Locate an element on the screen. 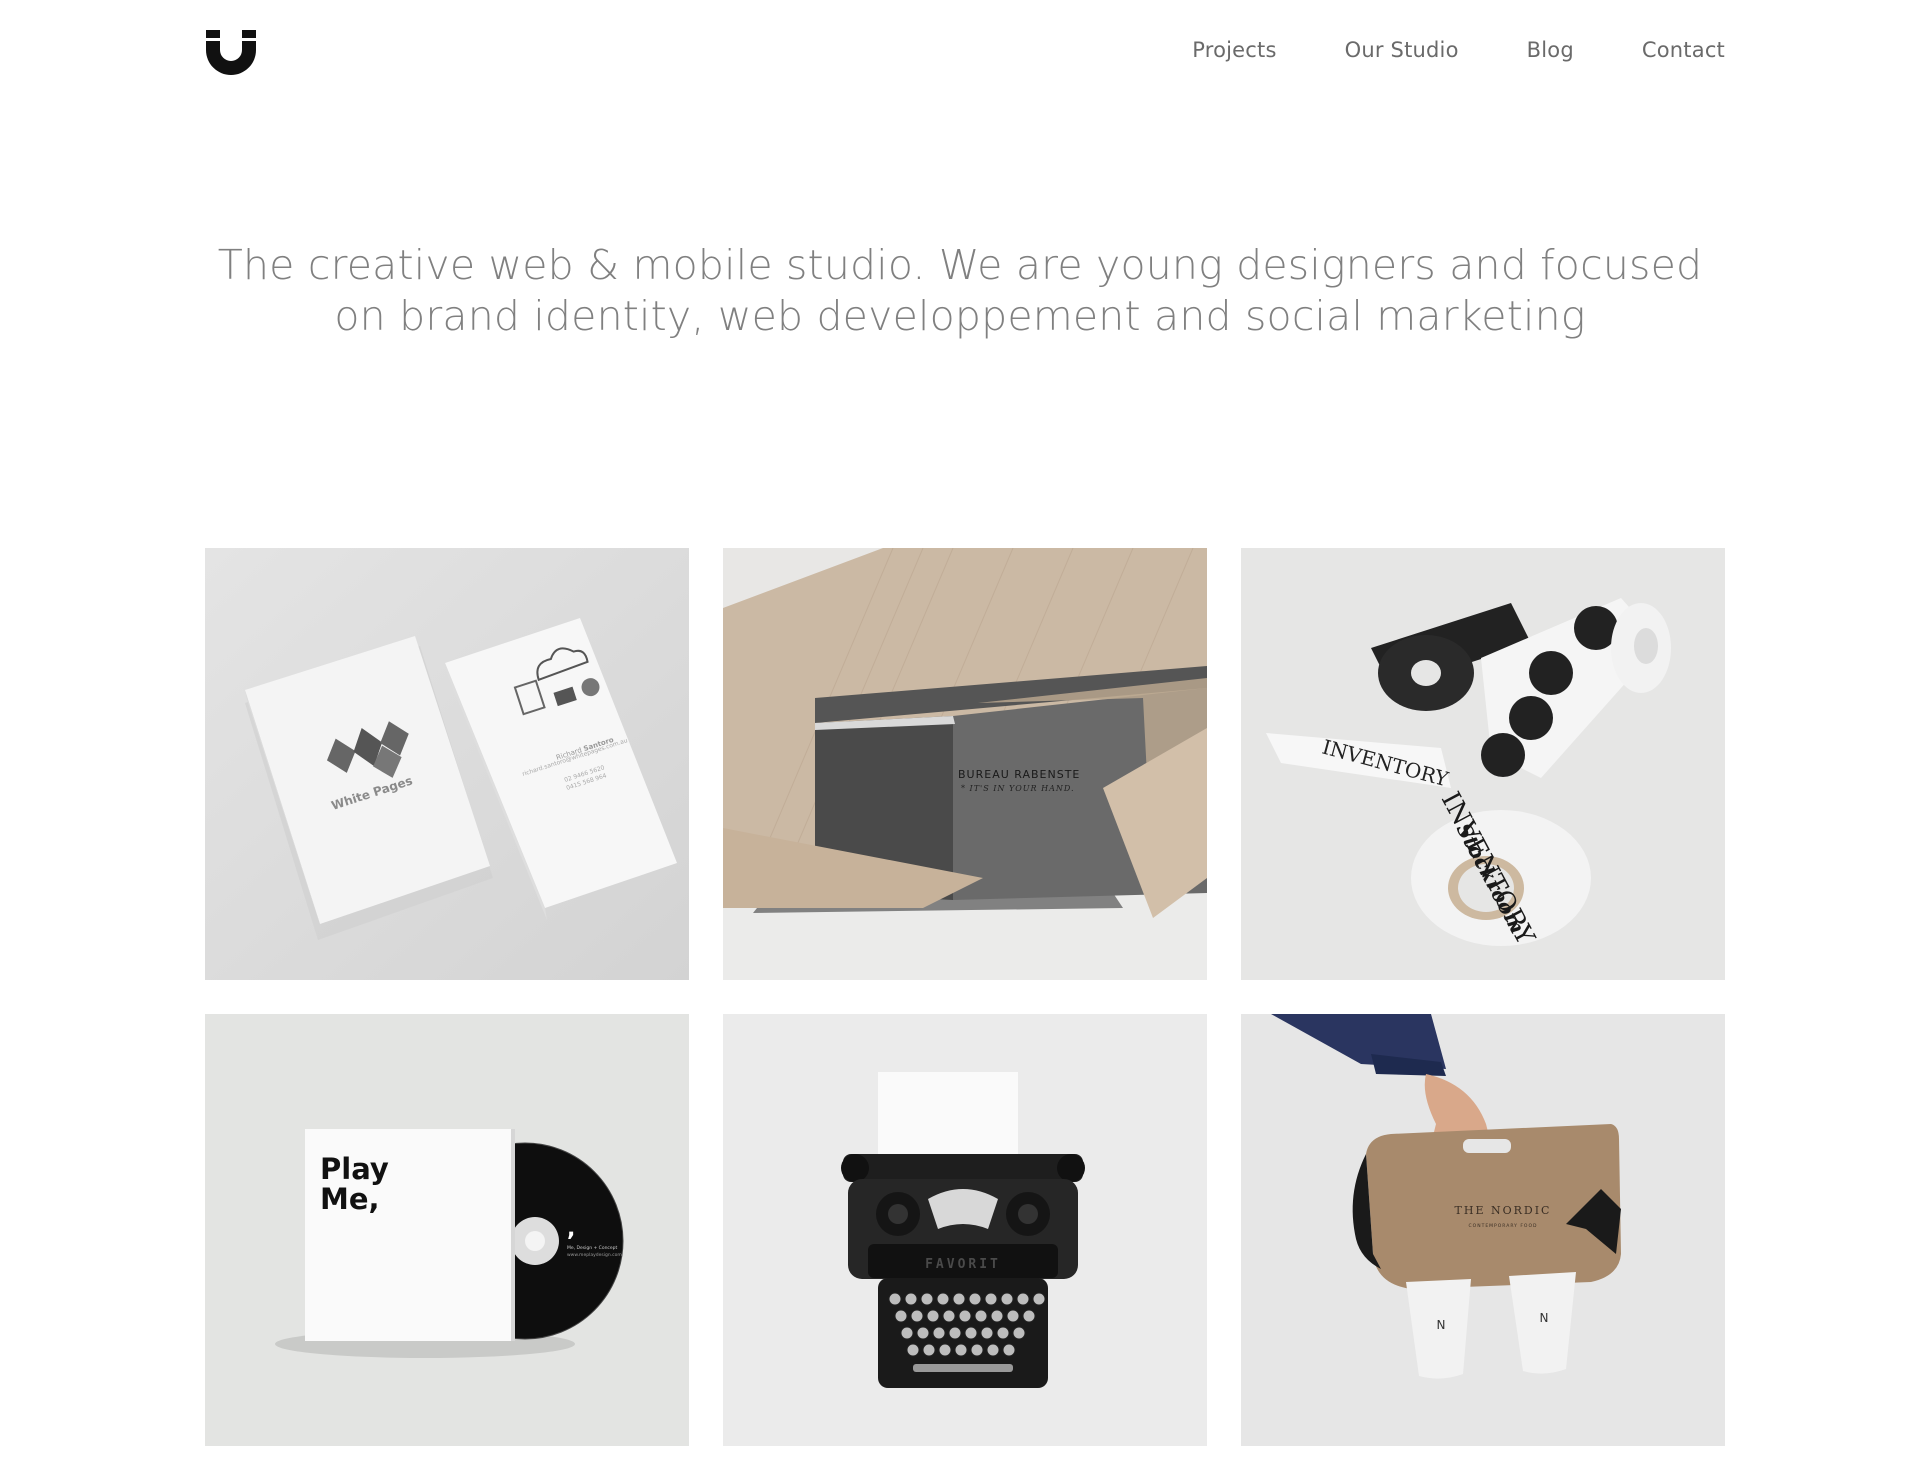  project-tile-tape-rolls: INVENTORY INVENTORY Stockroom is located at coordinates (1483, 764).